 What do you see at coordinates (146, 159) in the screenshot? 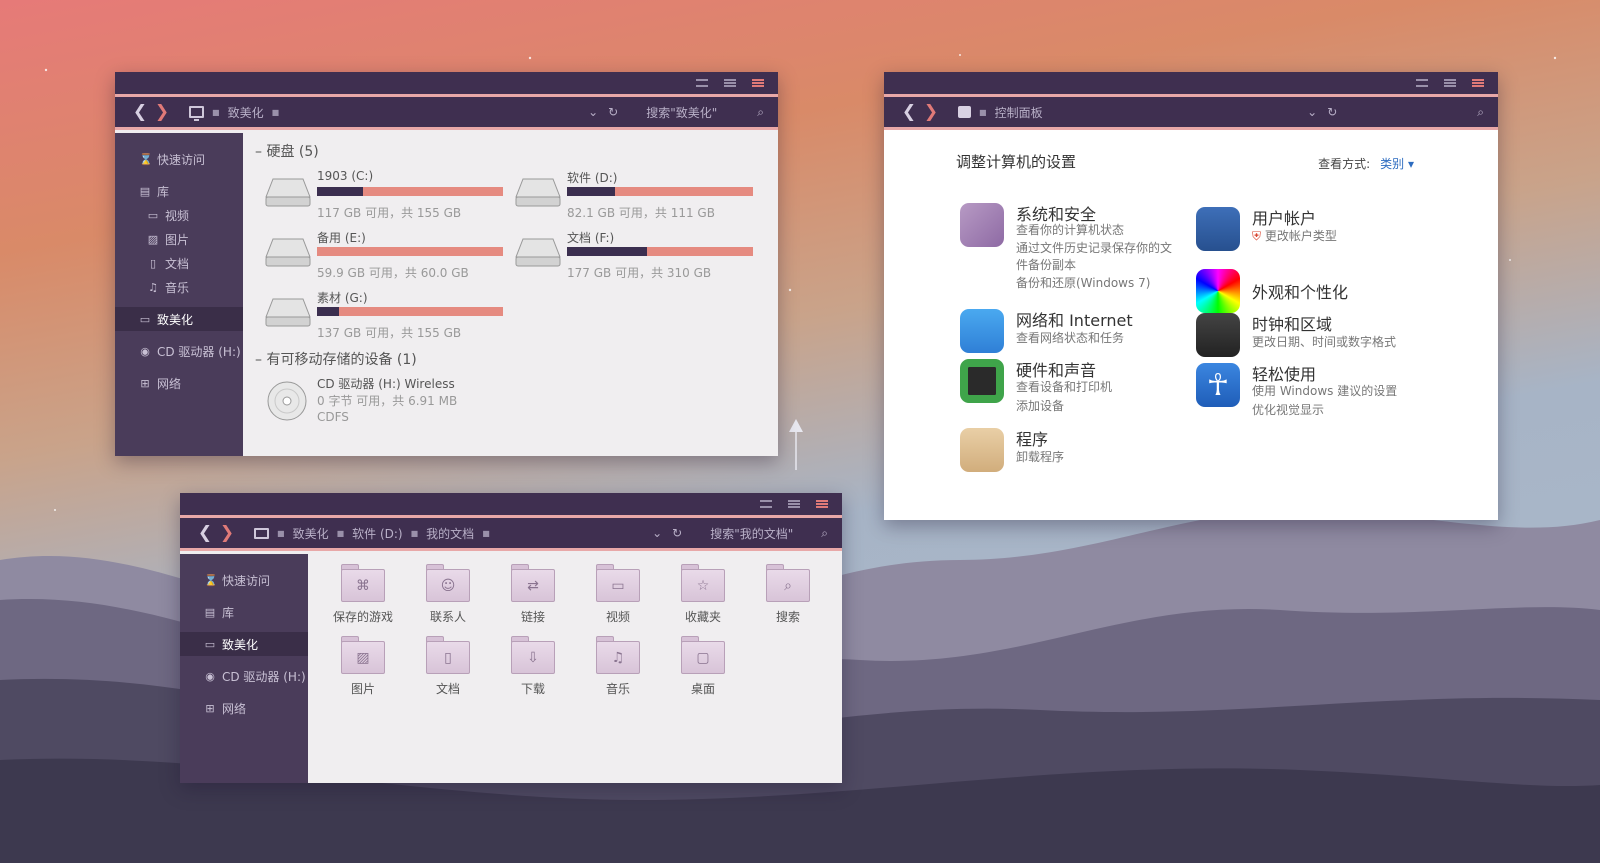
I see `hourglass-icon: ⌛` at bounding box center [146, 159].